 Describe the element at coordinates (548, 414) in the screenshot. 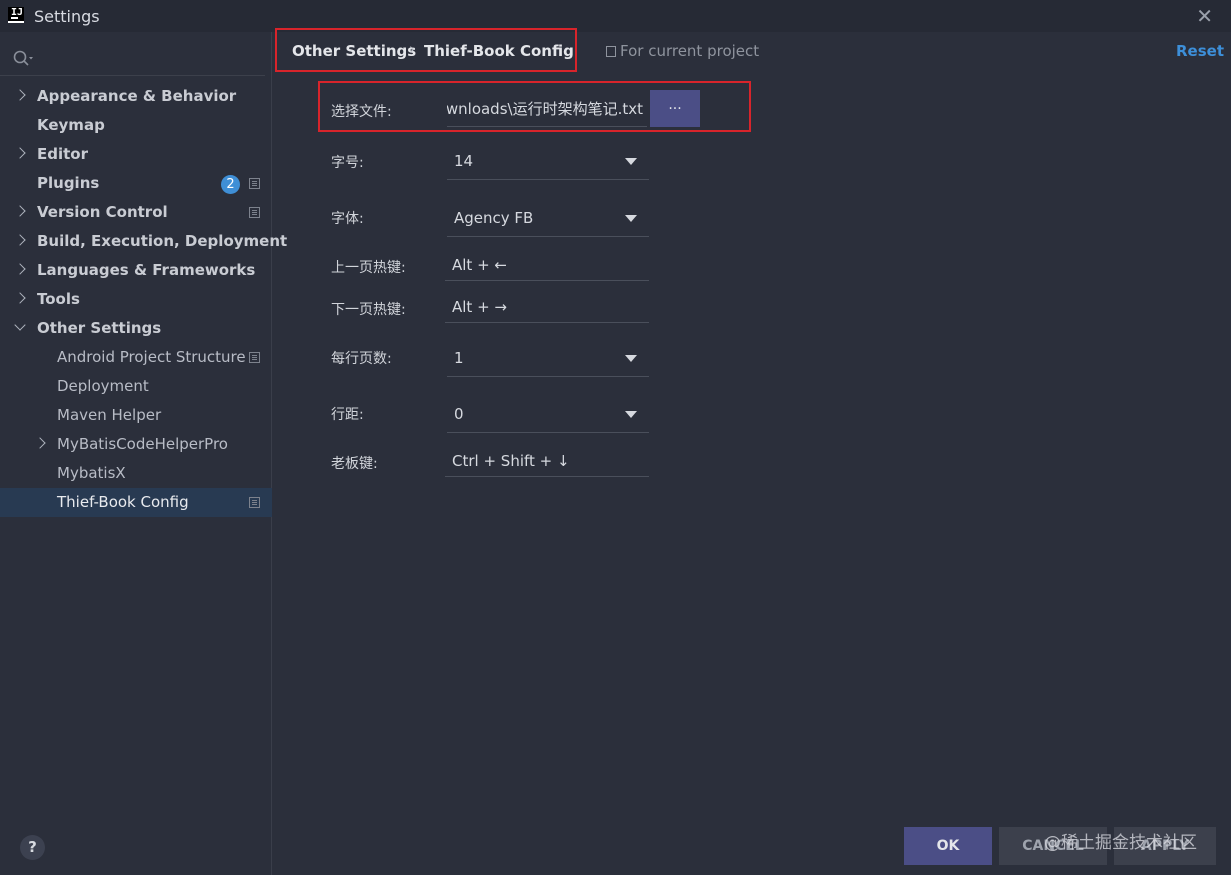

I see `line-spacing-dropdown: 0` at that location.